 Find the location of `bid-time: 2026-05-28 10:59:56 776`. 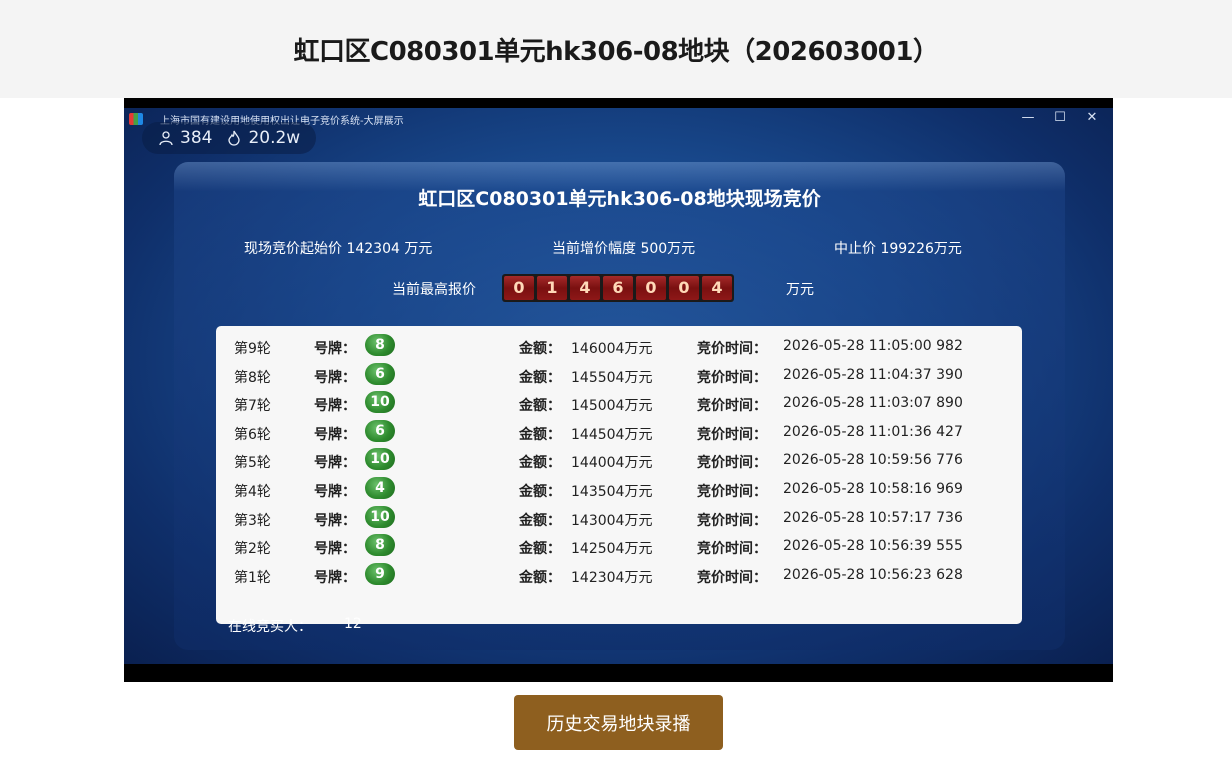

bid-time: 2026-05-28 10:59:56 776 is located at coordinates (873, 460).